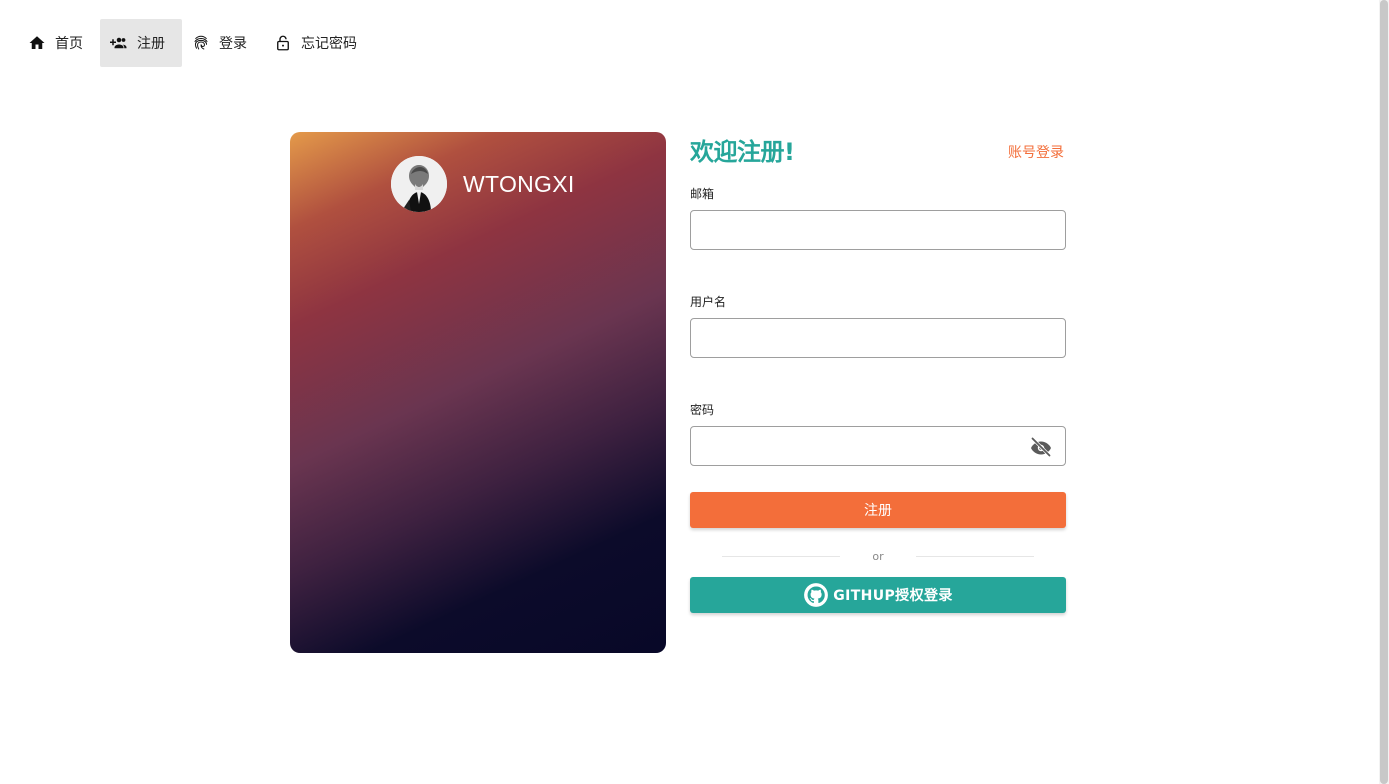  What do you see at coordinates (329, 44) in the screenshot?
I see `nav-item-label: 忘记密码` at bounding box center [329, 44].